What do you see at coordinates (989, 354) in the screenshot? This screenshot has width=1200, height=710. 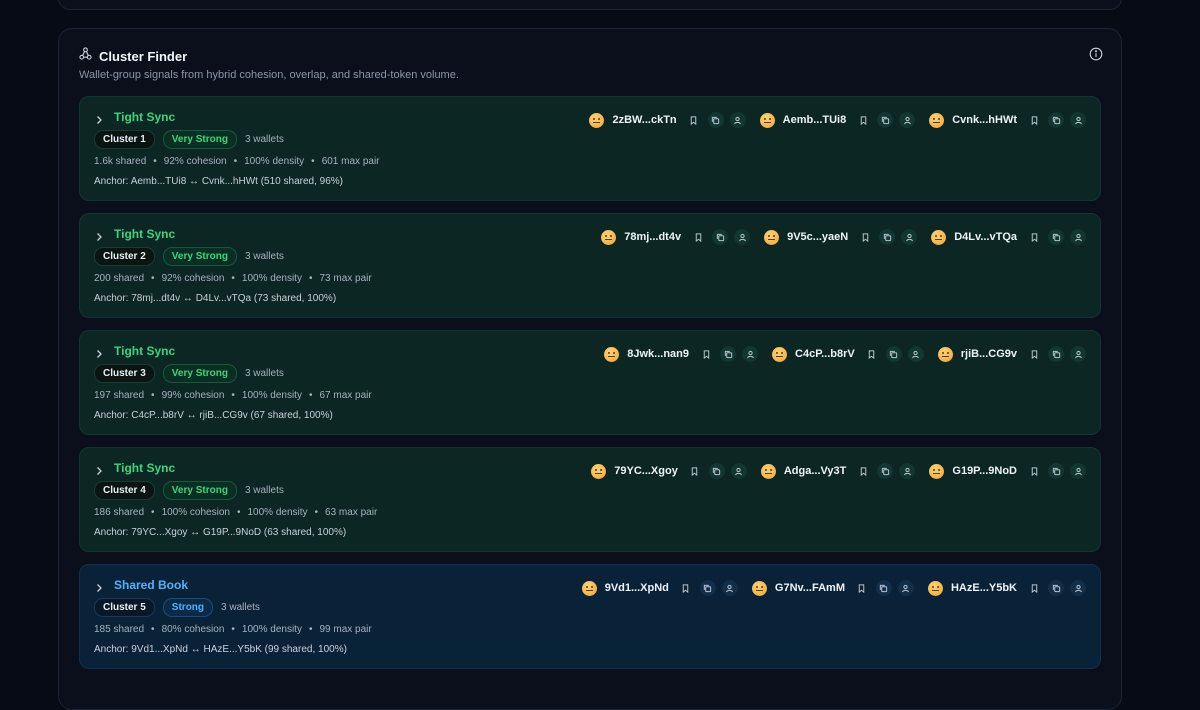 I see `wallet-address: rjiB...CG9v` at bounding box center [989, 354].